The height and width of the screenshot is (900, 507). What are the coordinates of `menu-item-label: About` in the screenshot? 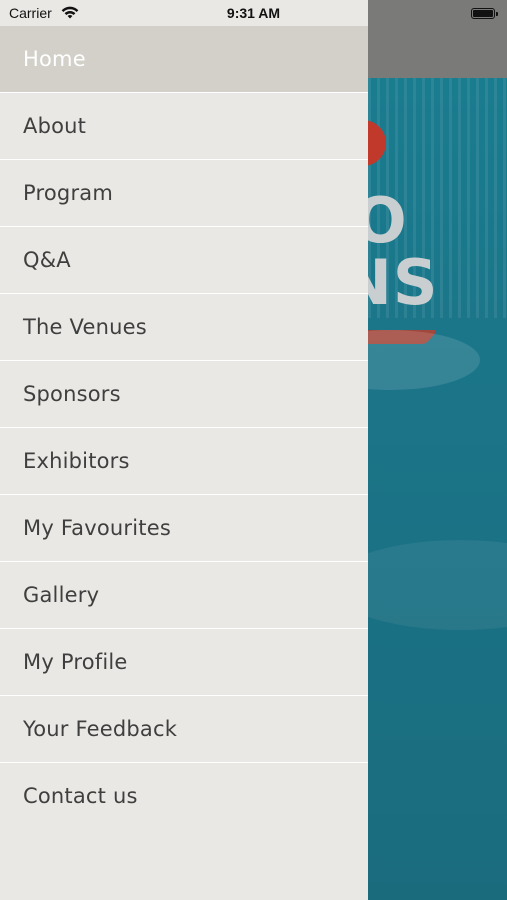 It's located at (55, 126).